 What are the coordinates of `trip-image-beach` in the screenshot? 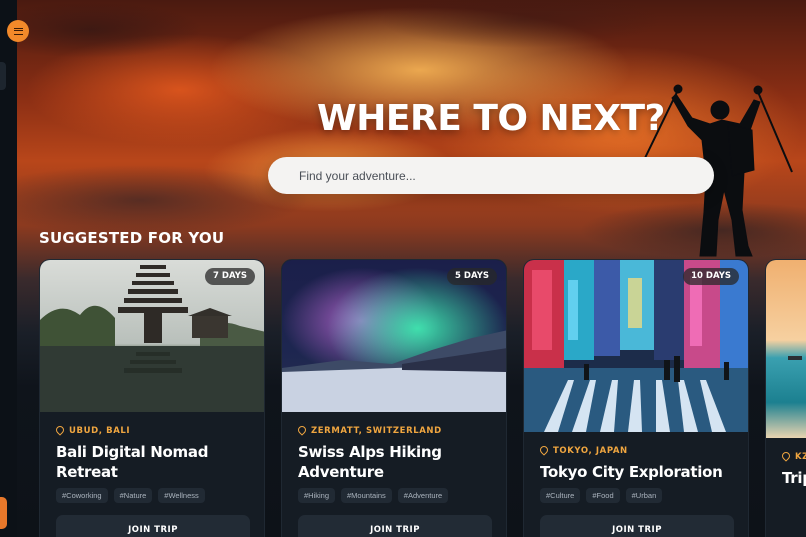 It's located at (786, 349).